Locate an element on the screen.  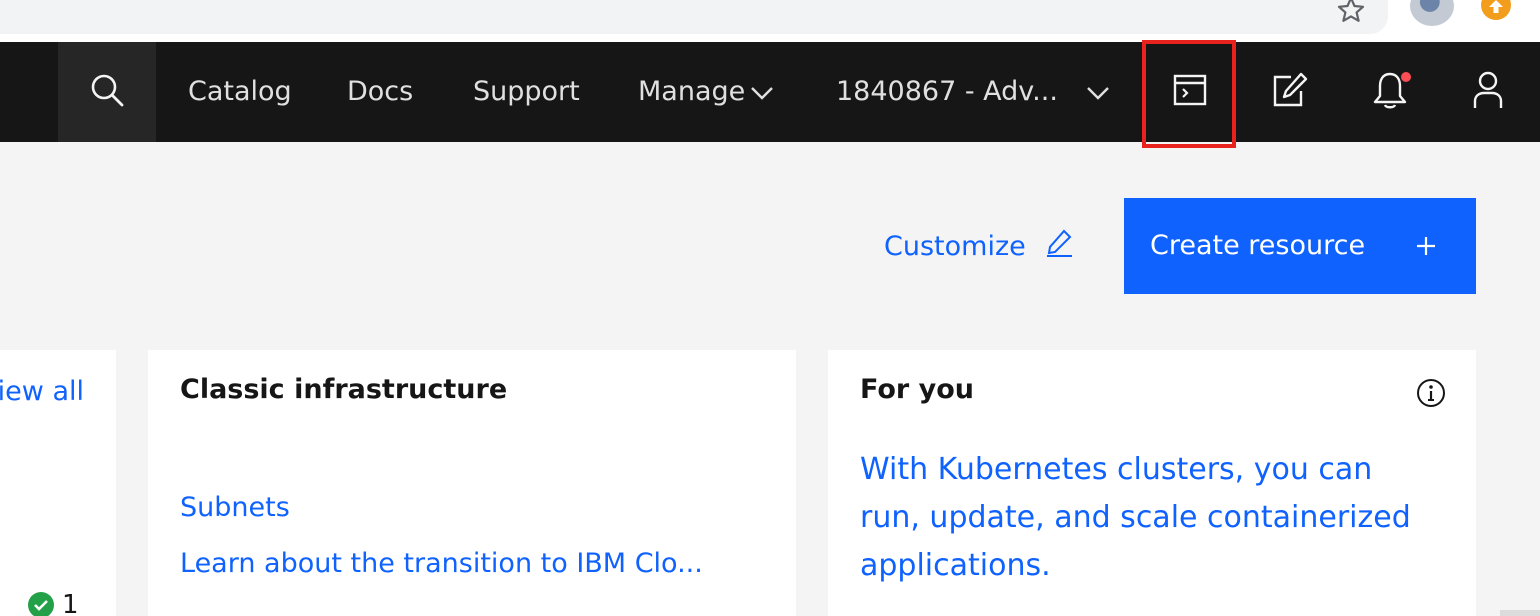
nav-support: Support is located at coordinates (526, 92).